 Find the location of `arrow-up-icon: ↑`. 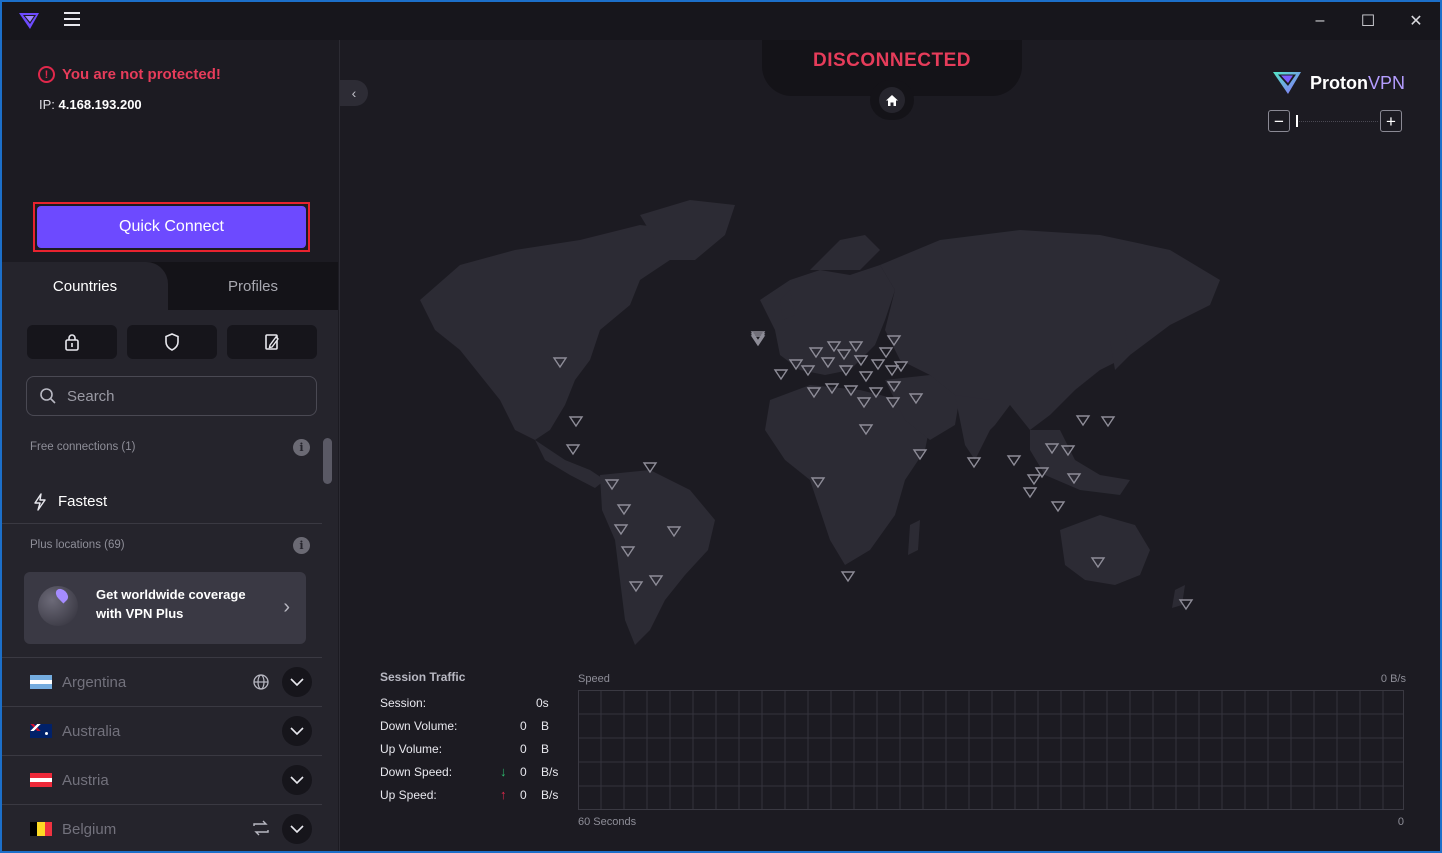

arrow-up-icon: ↑ is located at coordinates (503, 794).